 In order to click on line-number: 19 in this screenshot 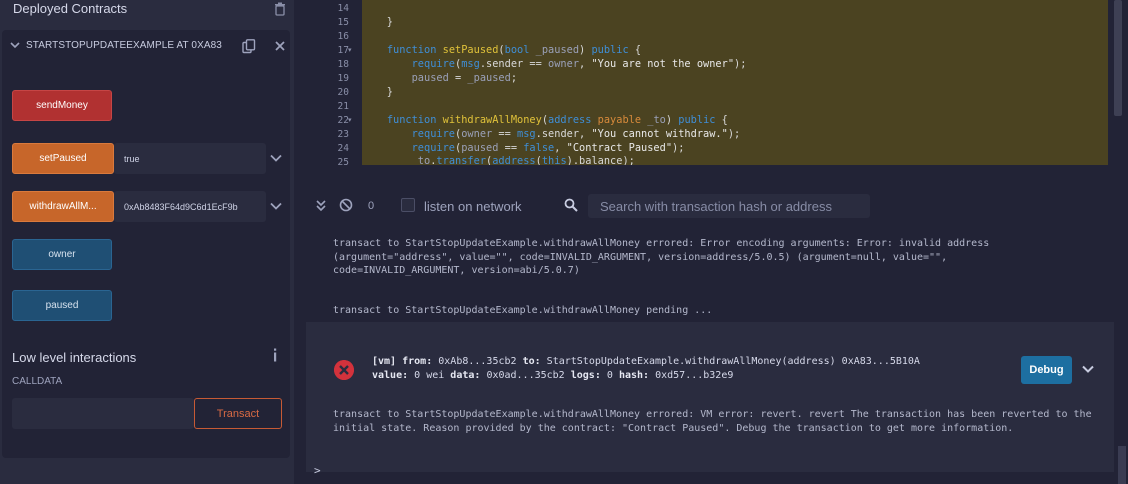, I will do `click(343, 78)`.